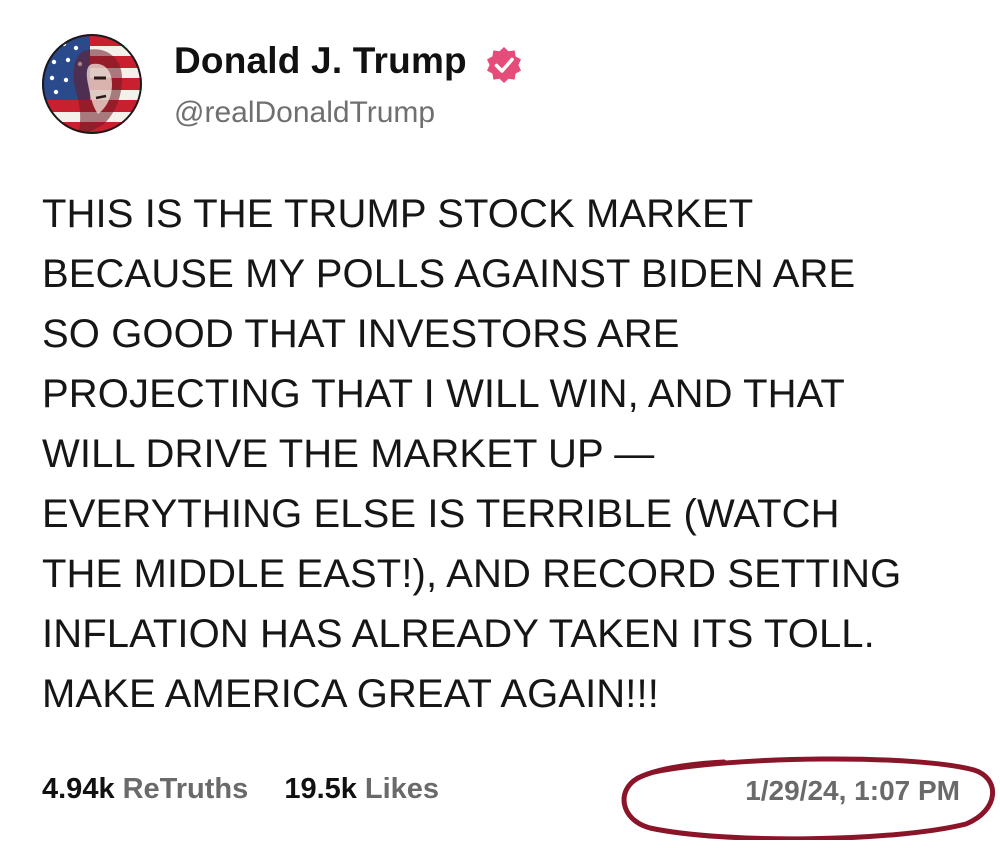  What do you see at coordinates (350, 694) in the screenshot?
I see `post-body-line: MAKE AMERICA GREAT AGAIN!!!` at bounding box center [350, 694].